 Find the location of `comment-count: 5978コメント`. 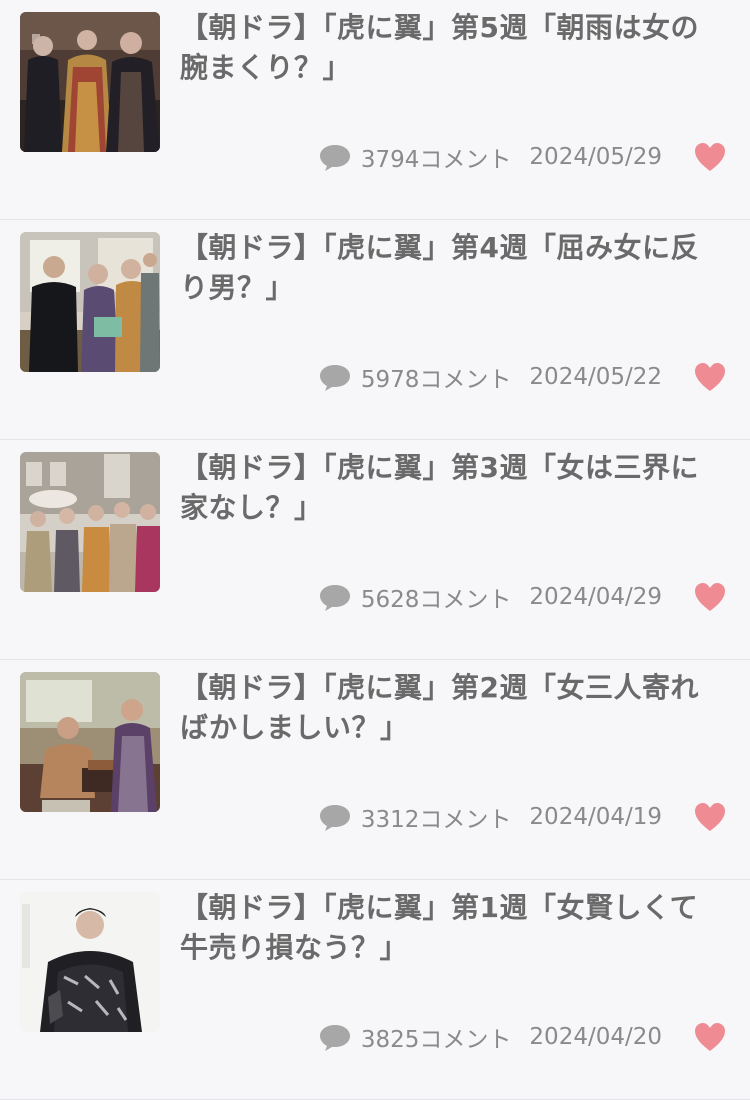

comment-count: 5978コメント is located at coordinates (436, 380).